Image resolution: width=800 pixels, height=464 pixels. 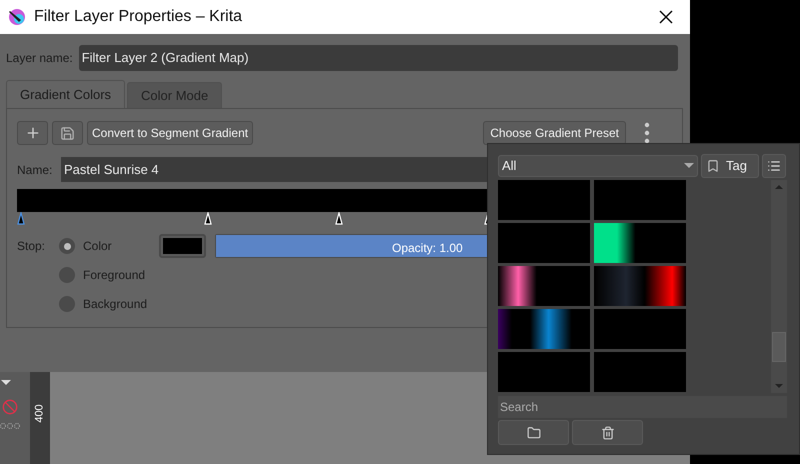 I want to click on folder-icon, so click(x=533, y=433).